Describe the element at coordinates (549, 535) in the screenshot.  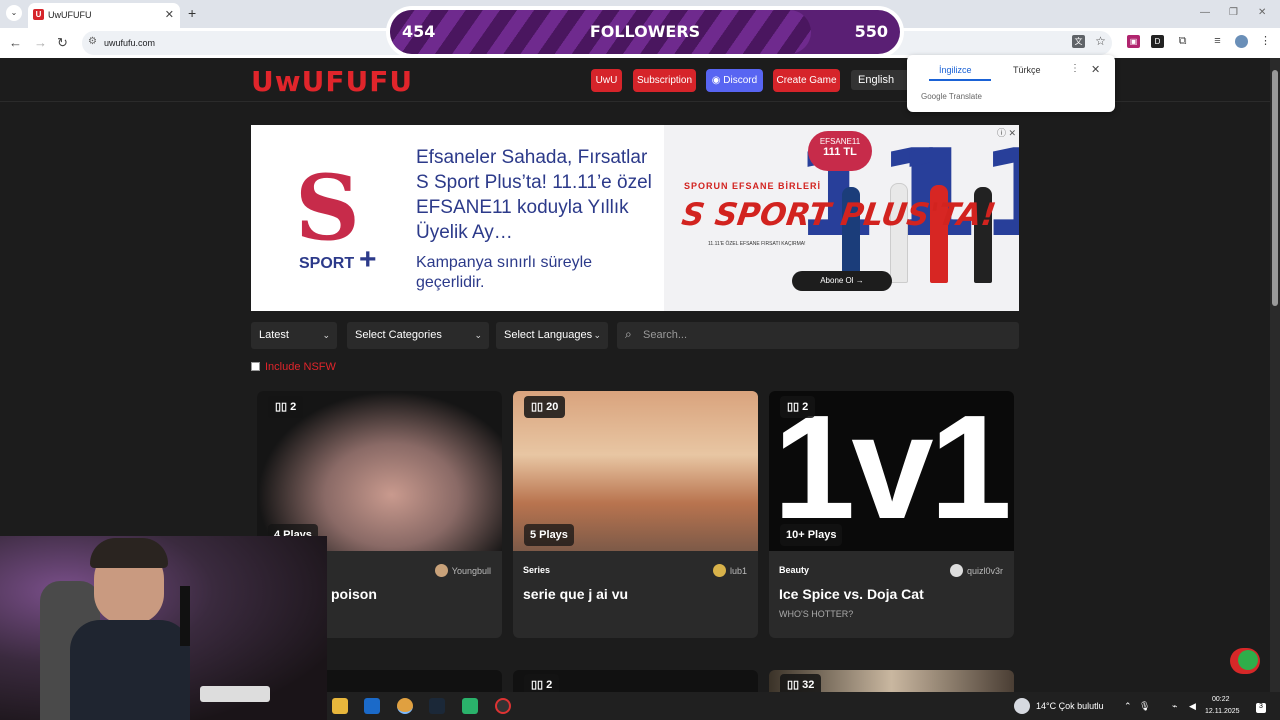
I see `plays-badge: 5 Plays` at that location.